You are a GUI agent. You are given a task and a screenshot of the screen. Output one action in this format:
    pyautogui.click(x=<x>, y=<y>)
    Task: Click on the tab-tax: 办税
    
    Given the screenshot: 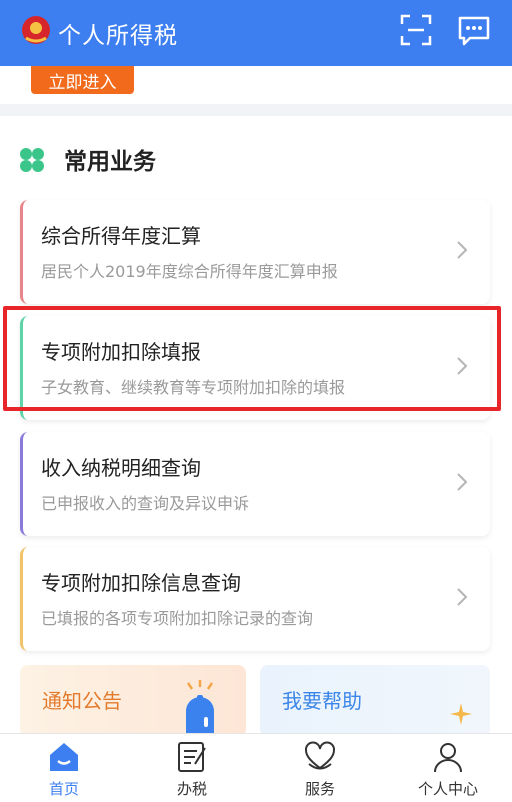 What is the action you would take?
    pyautogui.click(x=192, y=768)
    